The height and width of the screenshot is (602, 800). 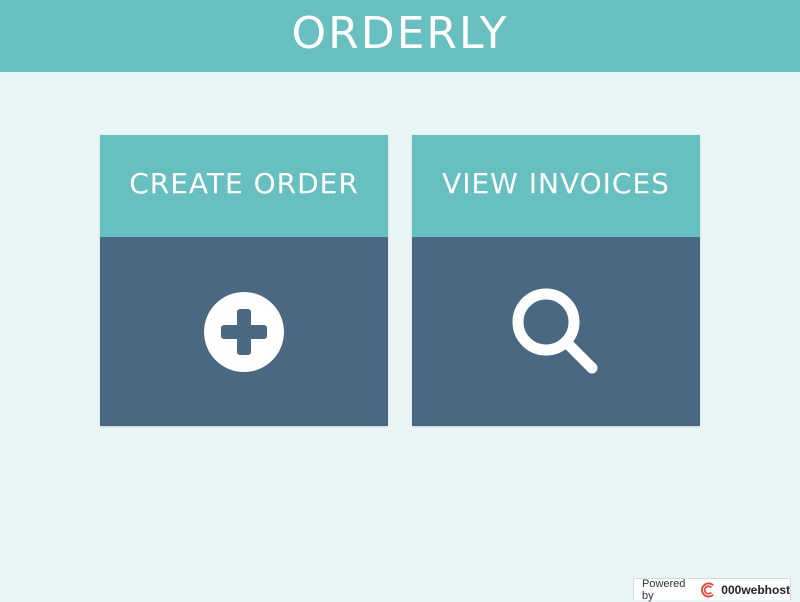 I want to click on powered-by-brand: 000webhost, so click(x=755, y=590).